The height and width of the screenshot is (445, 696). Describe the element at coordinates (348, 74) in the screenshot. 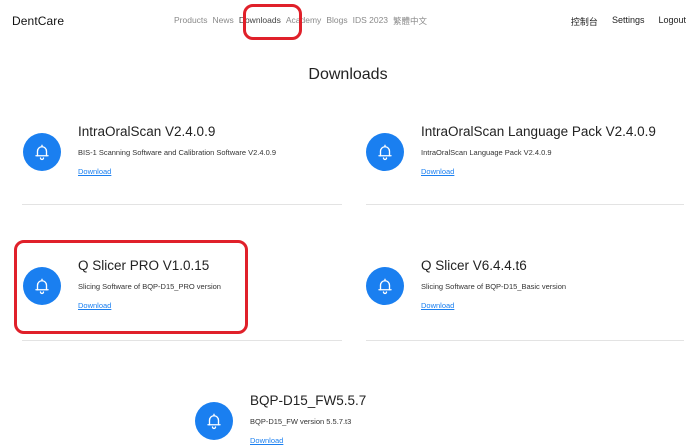

I see `page-title: Downloads` at that location.